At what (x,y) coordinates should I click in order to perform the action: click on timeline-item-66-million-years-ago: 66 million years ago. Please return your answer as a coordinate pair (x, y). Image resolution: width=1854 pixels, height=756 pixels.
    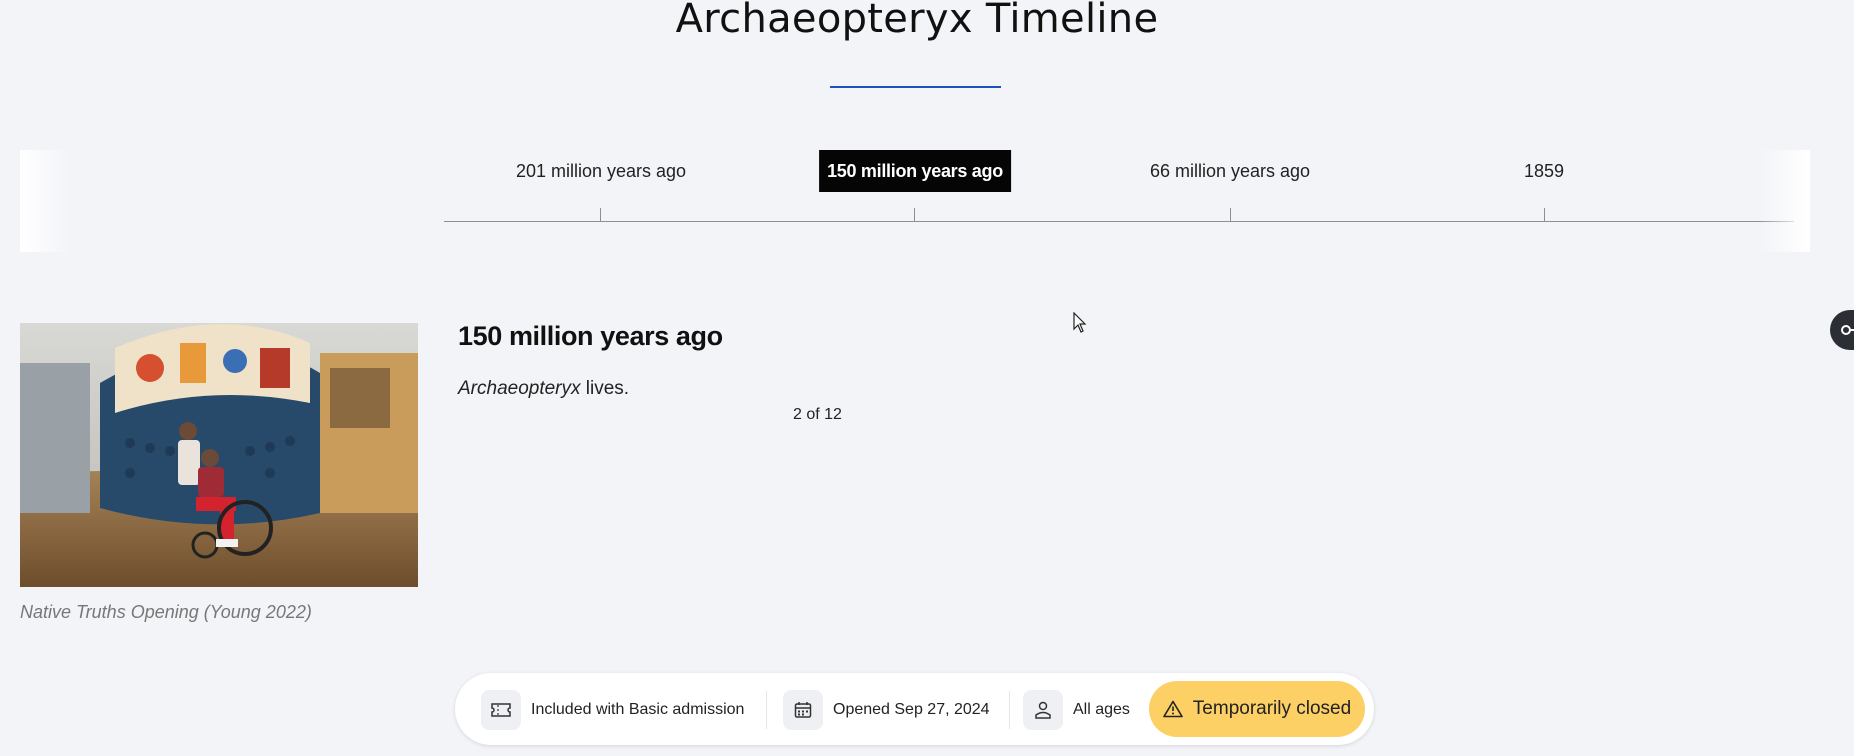
    Looking at the image, I should click on (1230, 171).